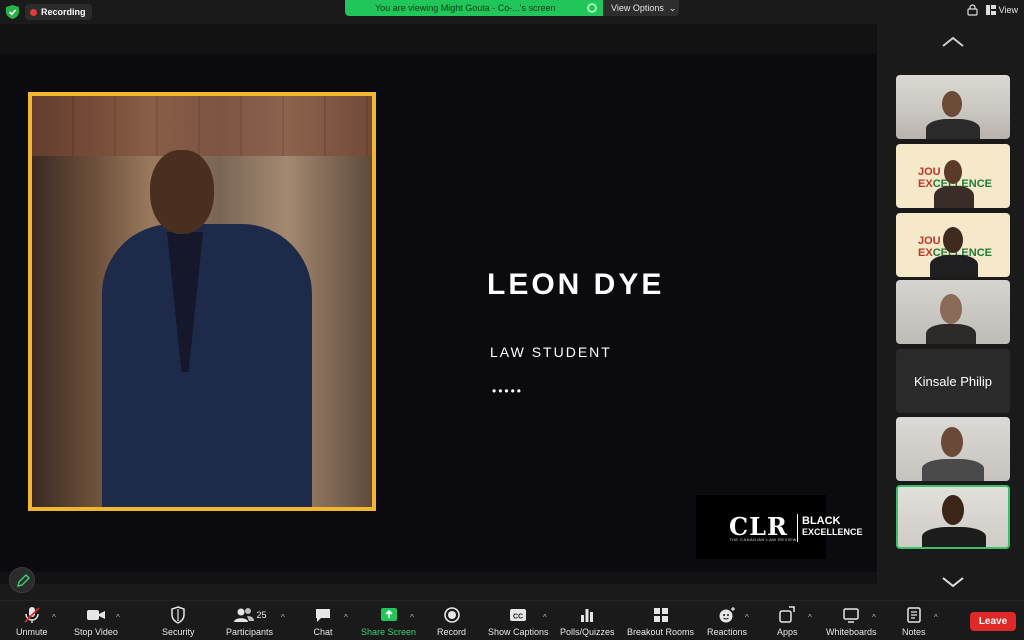 The height and width of the screenshot is (640, 1024). Describe the element at coordinates (763, 539) in the screenshot. I see `logo-subtitle: THE CANADIAN LAW REVIEW` at that location.